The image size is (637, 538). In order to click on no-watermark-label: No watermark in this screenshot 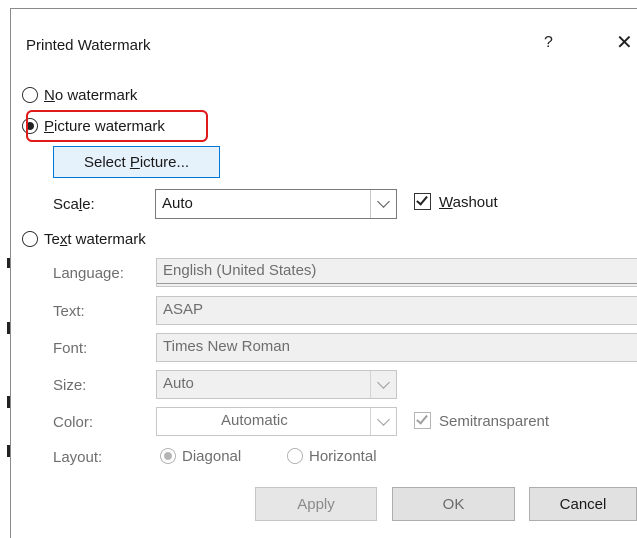, I will do `click(90, 95)`.